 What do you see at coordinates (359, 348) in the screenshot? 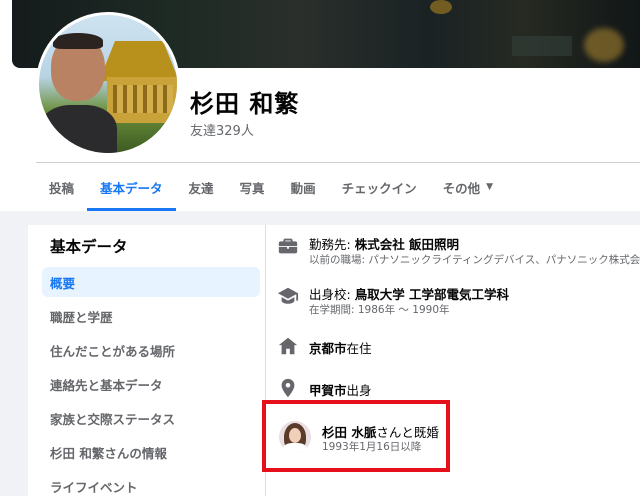
I see `lives-suffix: 在住` at bounding box center [359, 348].